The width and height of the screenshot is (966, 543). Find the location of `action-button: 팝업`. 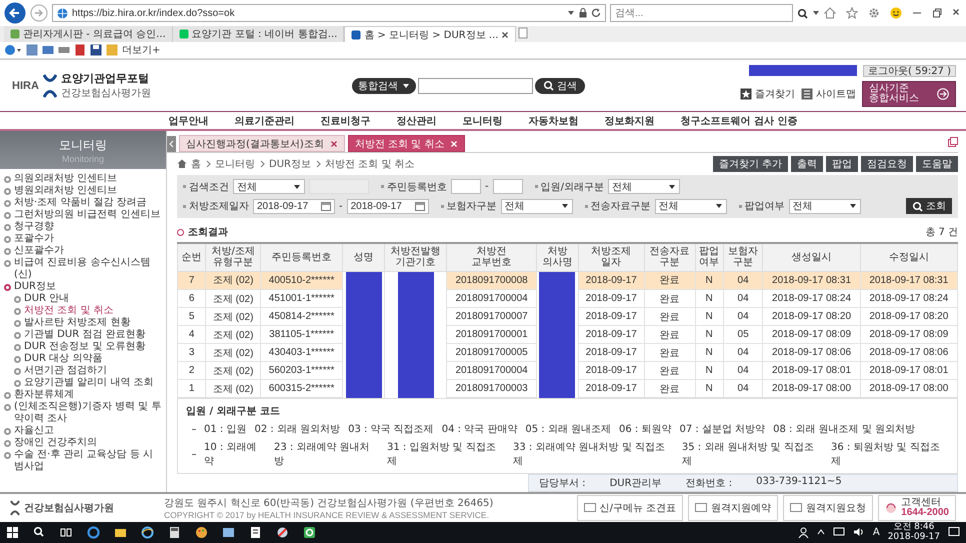

action-button: 팝업 is located at coordinates (842, 164).